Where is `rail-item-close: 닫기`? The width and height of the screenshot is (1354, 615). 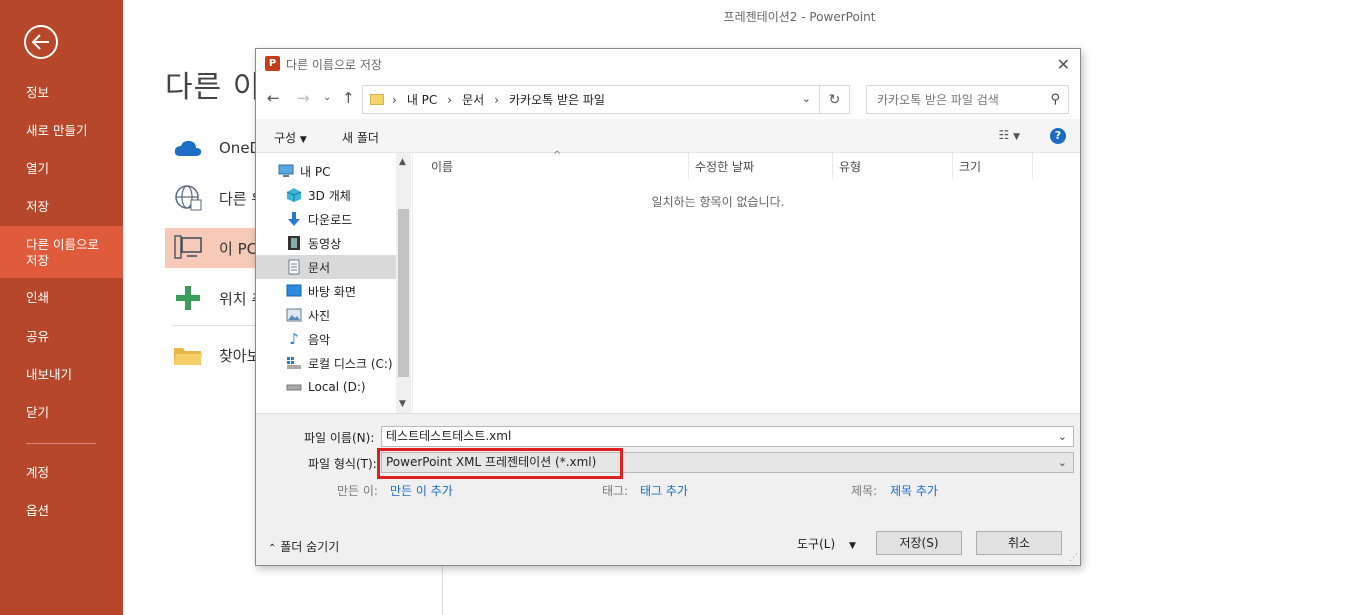 rail-item-close: 닫기 is located at coordinates (61, 413).